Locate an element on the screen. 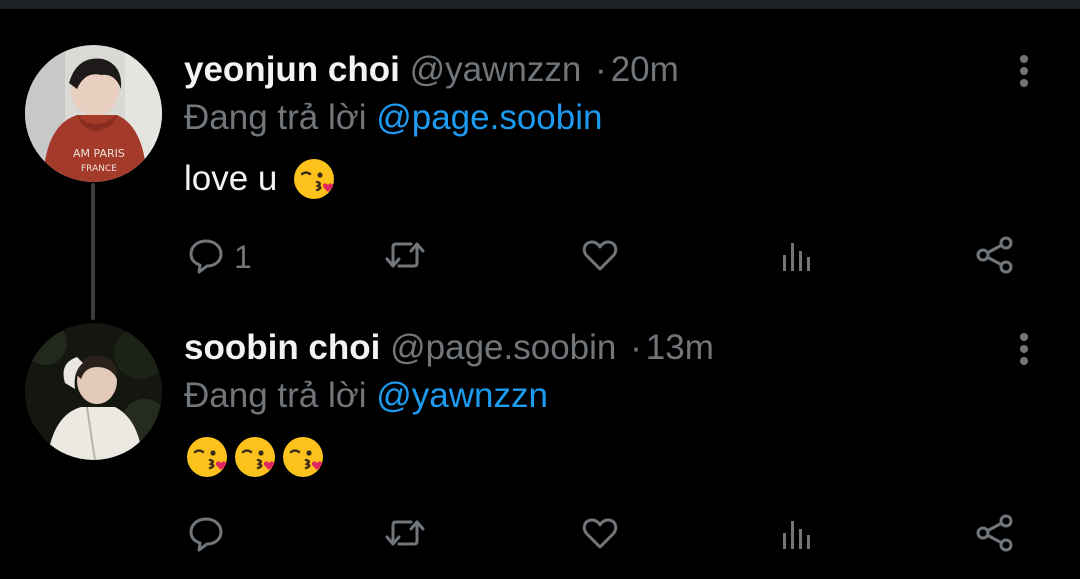  emoji-row is located at coordinates (256, 457).